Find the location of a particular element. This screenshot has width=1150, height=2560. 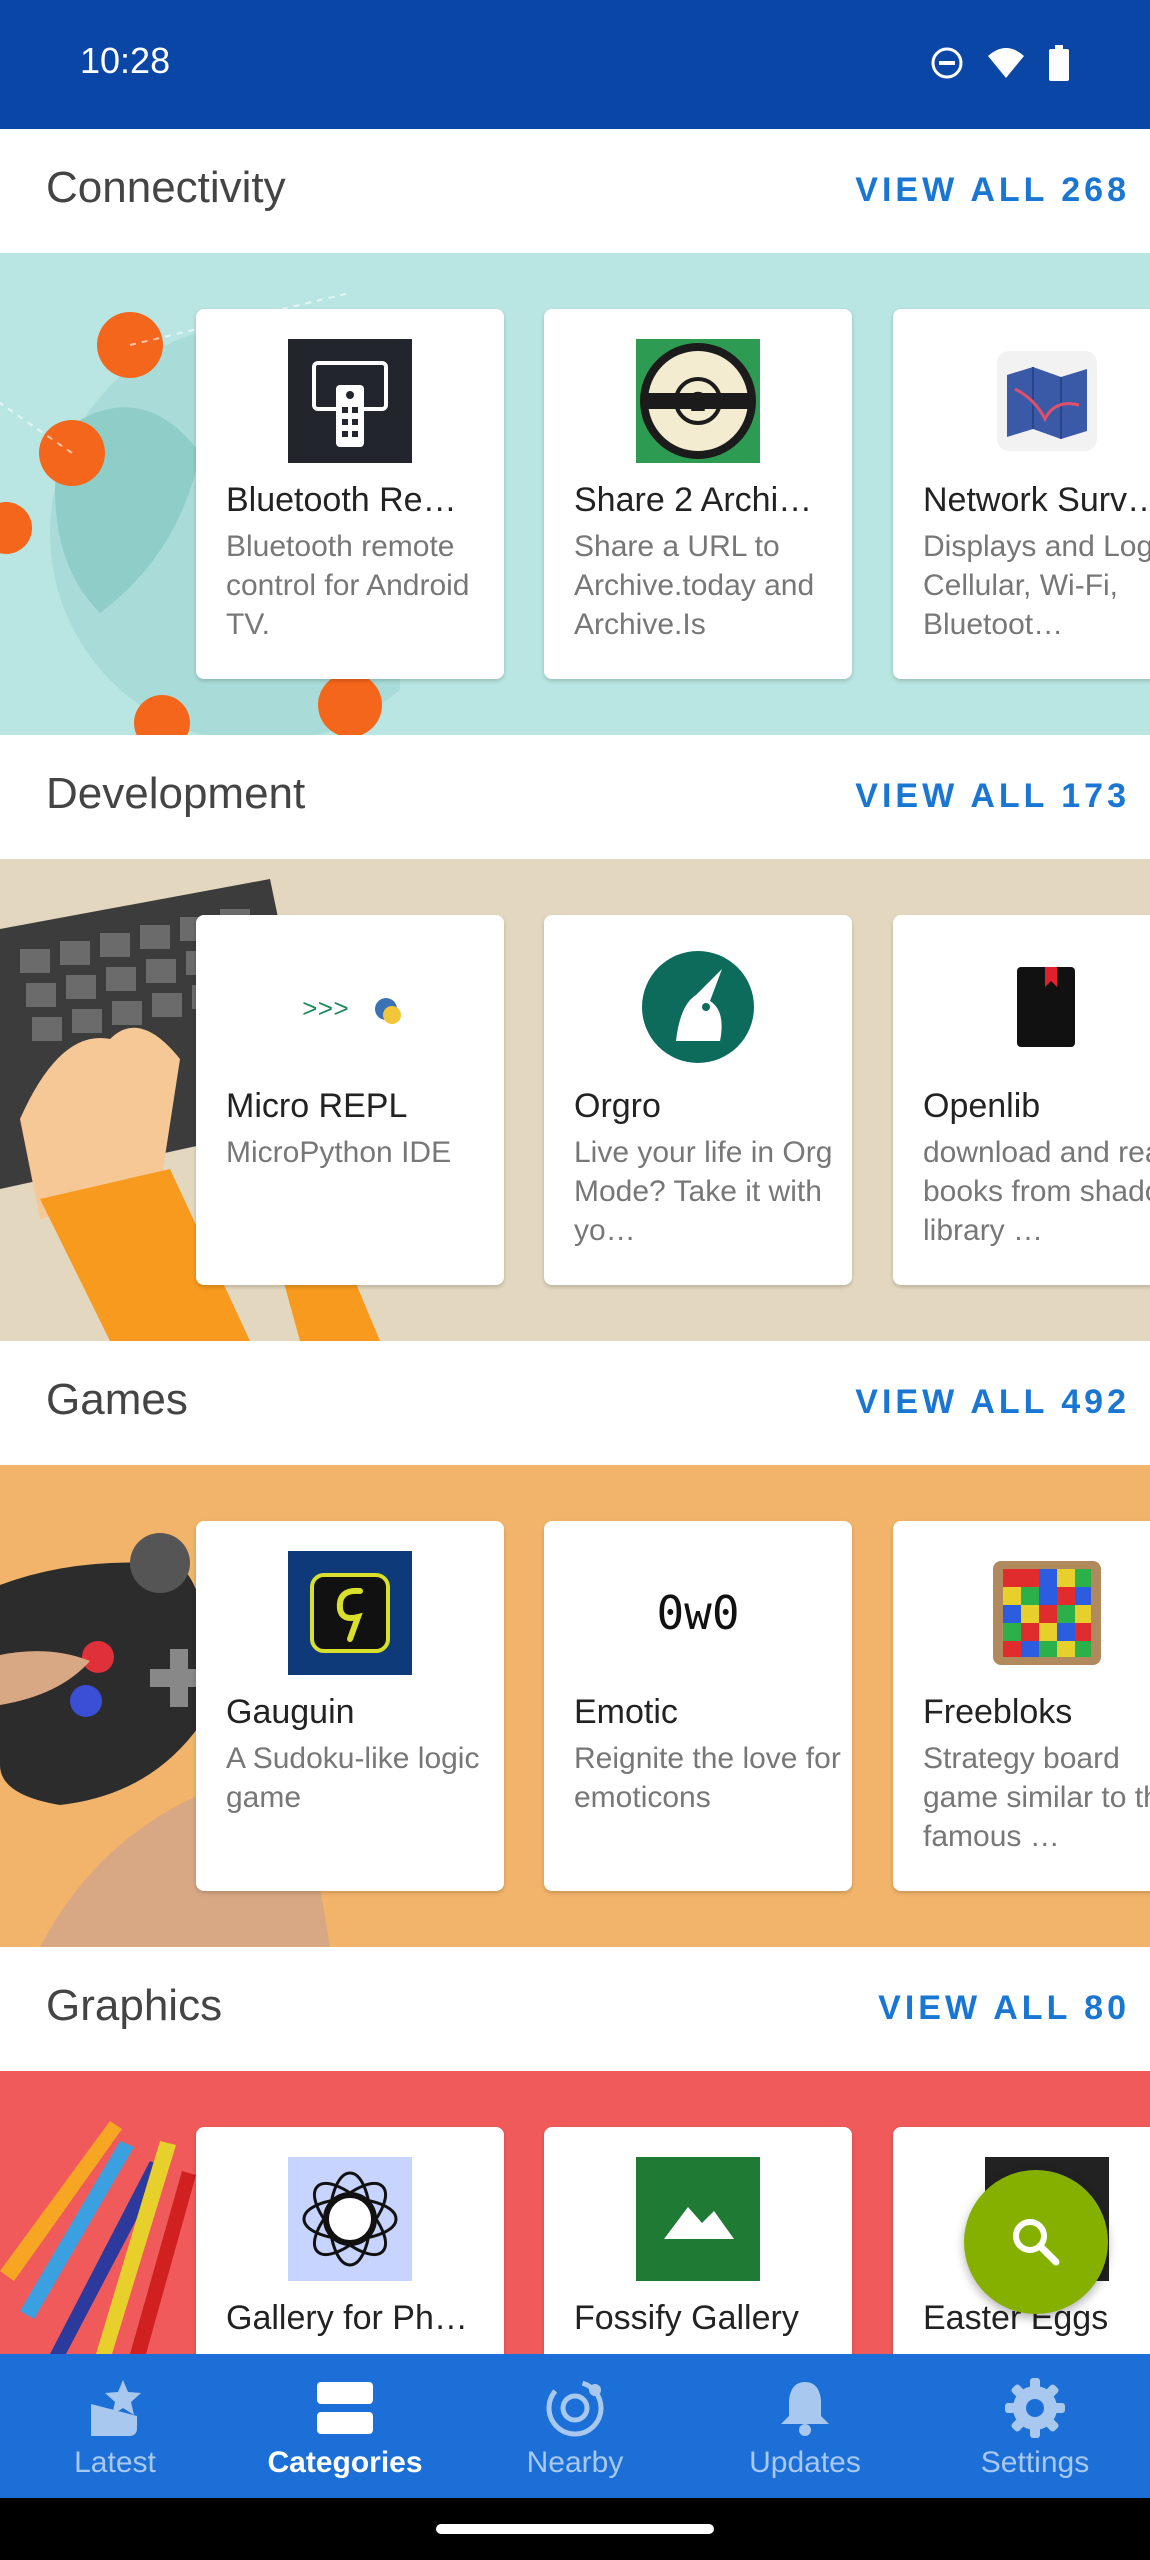

book-icon is located at coordinates (1046, 1007).